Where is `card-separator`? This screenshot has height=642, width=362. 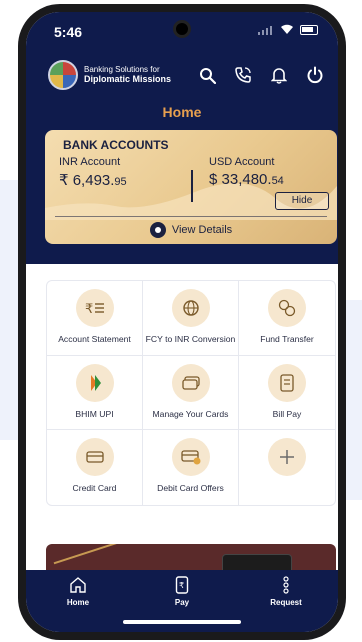
card-separator is located at coordinates (191, 216).